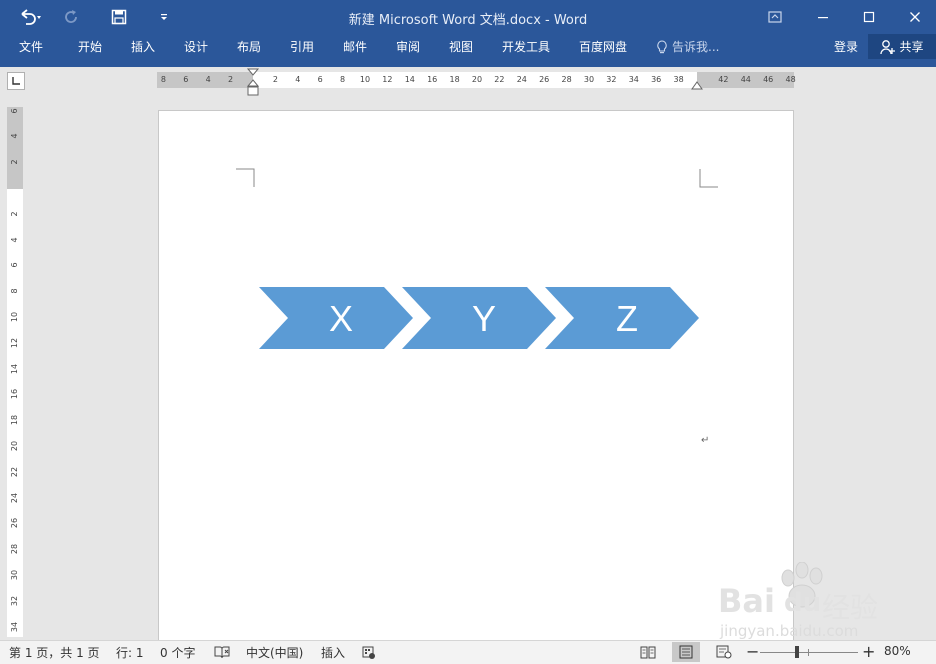 The image size is (936, 664). Describe the element at coordinates (468, 20) in the screenshot. I see `window-title: 新建 Microsoft Word 文档.docx - Word` at that location.